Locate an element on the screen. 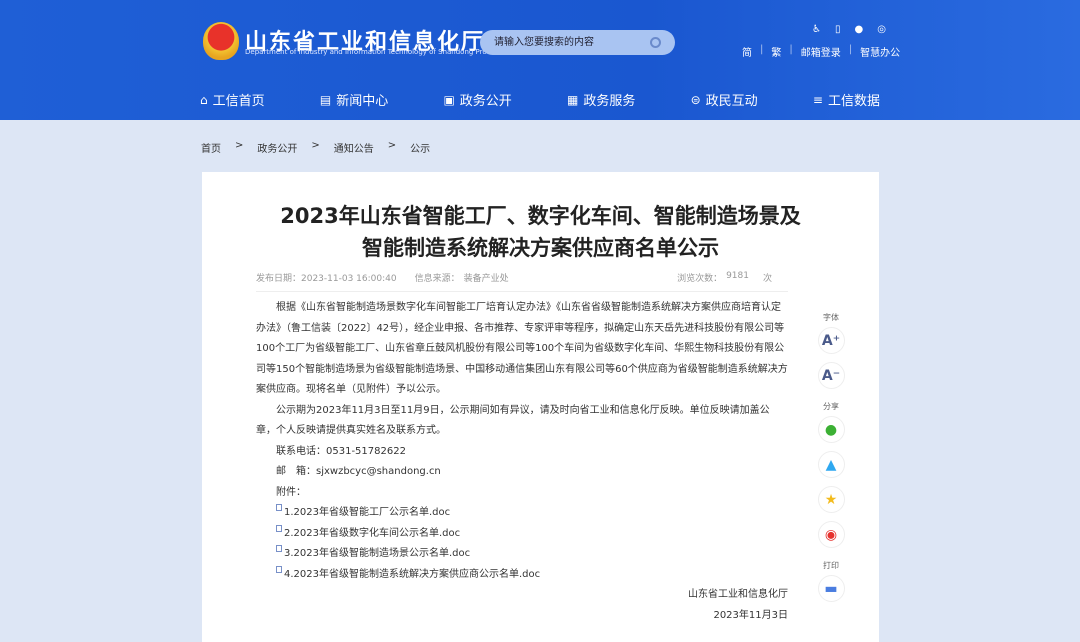  nav-home: ⌂ 工信首页 is located at coordinates (232, 100).